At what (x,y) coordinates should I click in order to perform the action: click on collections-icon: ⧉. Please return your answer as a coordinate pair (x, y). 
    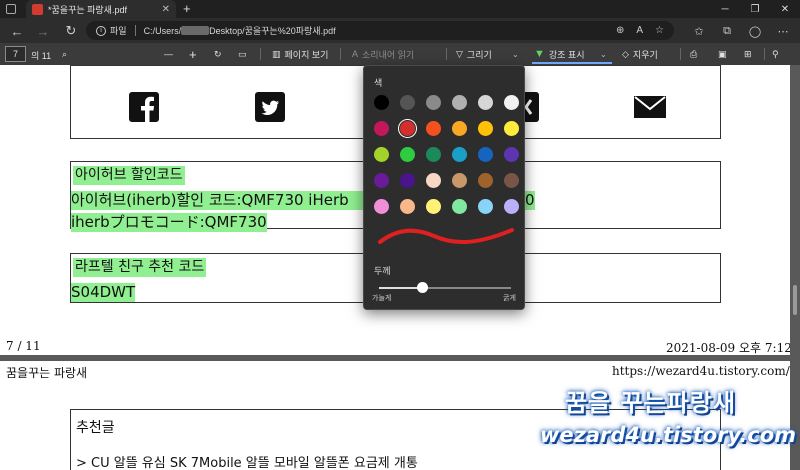
    Looking at the image, I should click on (727, 31).